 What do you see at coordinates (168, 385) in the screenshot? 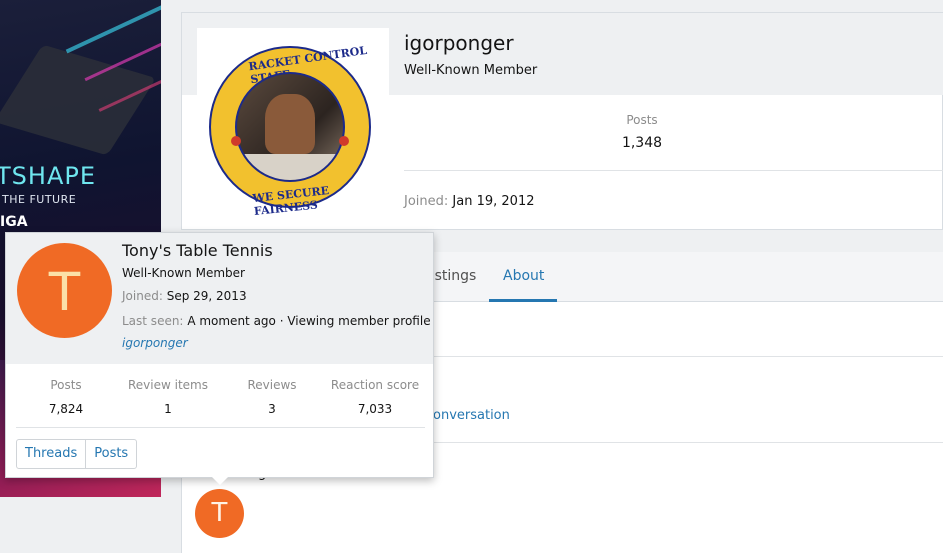
I see `stat-label: Review items` at bounding box center [168, 385].